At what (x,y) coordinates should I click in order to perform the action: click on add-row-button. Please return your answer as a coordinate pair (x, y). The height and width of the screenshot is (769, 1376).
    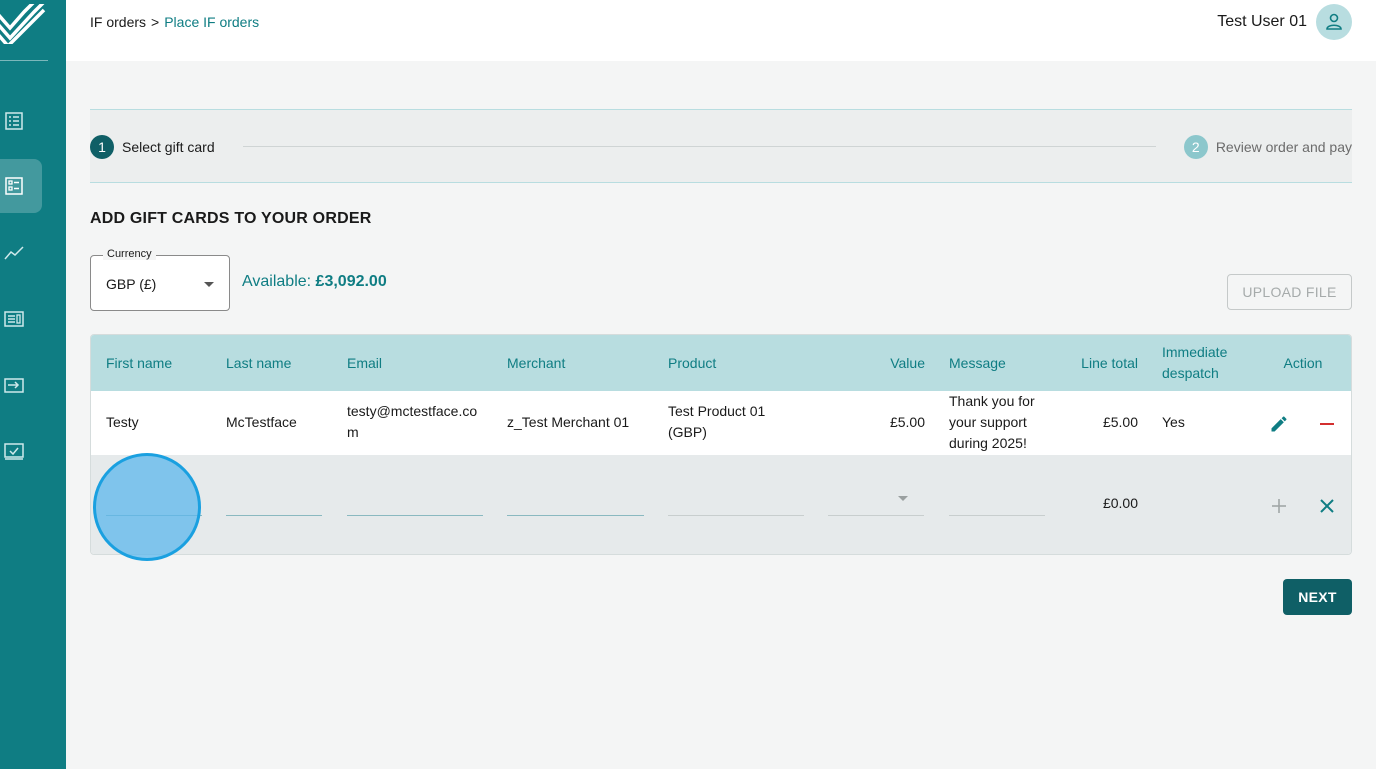
    Looking at the image, I should click on (1279, 506).